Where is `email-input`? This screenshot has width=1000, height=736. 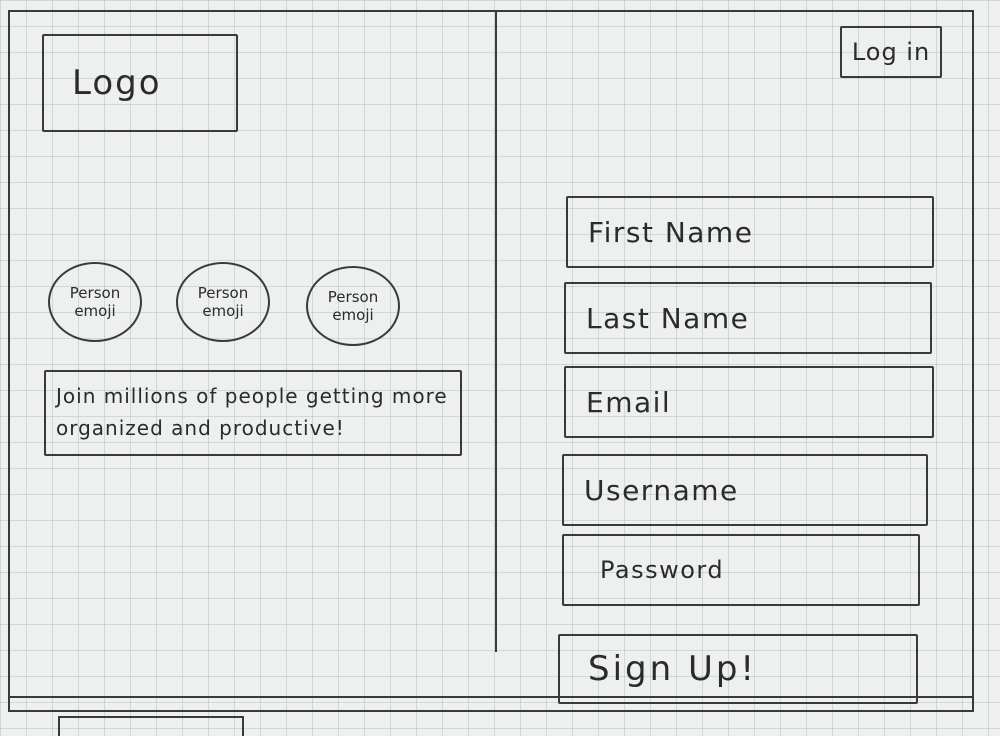
email-input is located at coordinates (758, 402).